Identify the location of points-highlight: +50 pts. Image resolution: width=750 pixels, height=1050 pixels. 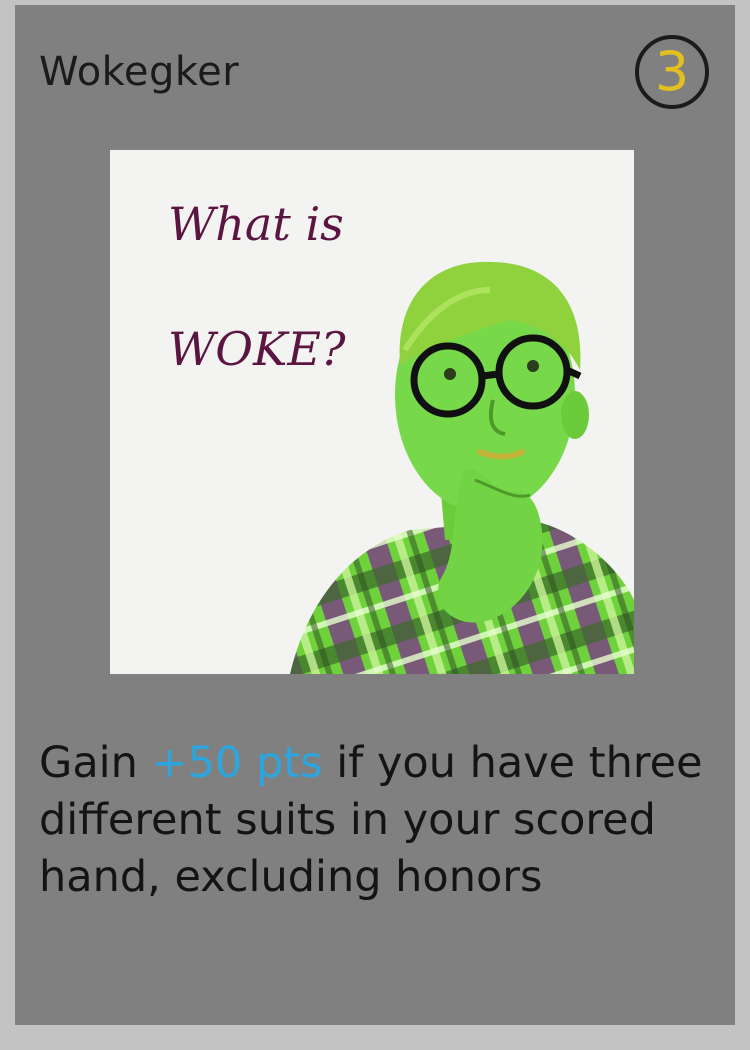
(237, 763).